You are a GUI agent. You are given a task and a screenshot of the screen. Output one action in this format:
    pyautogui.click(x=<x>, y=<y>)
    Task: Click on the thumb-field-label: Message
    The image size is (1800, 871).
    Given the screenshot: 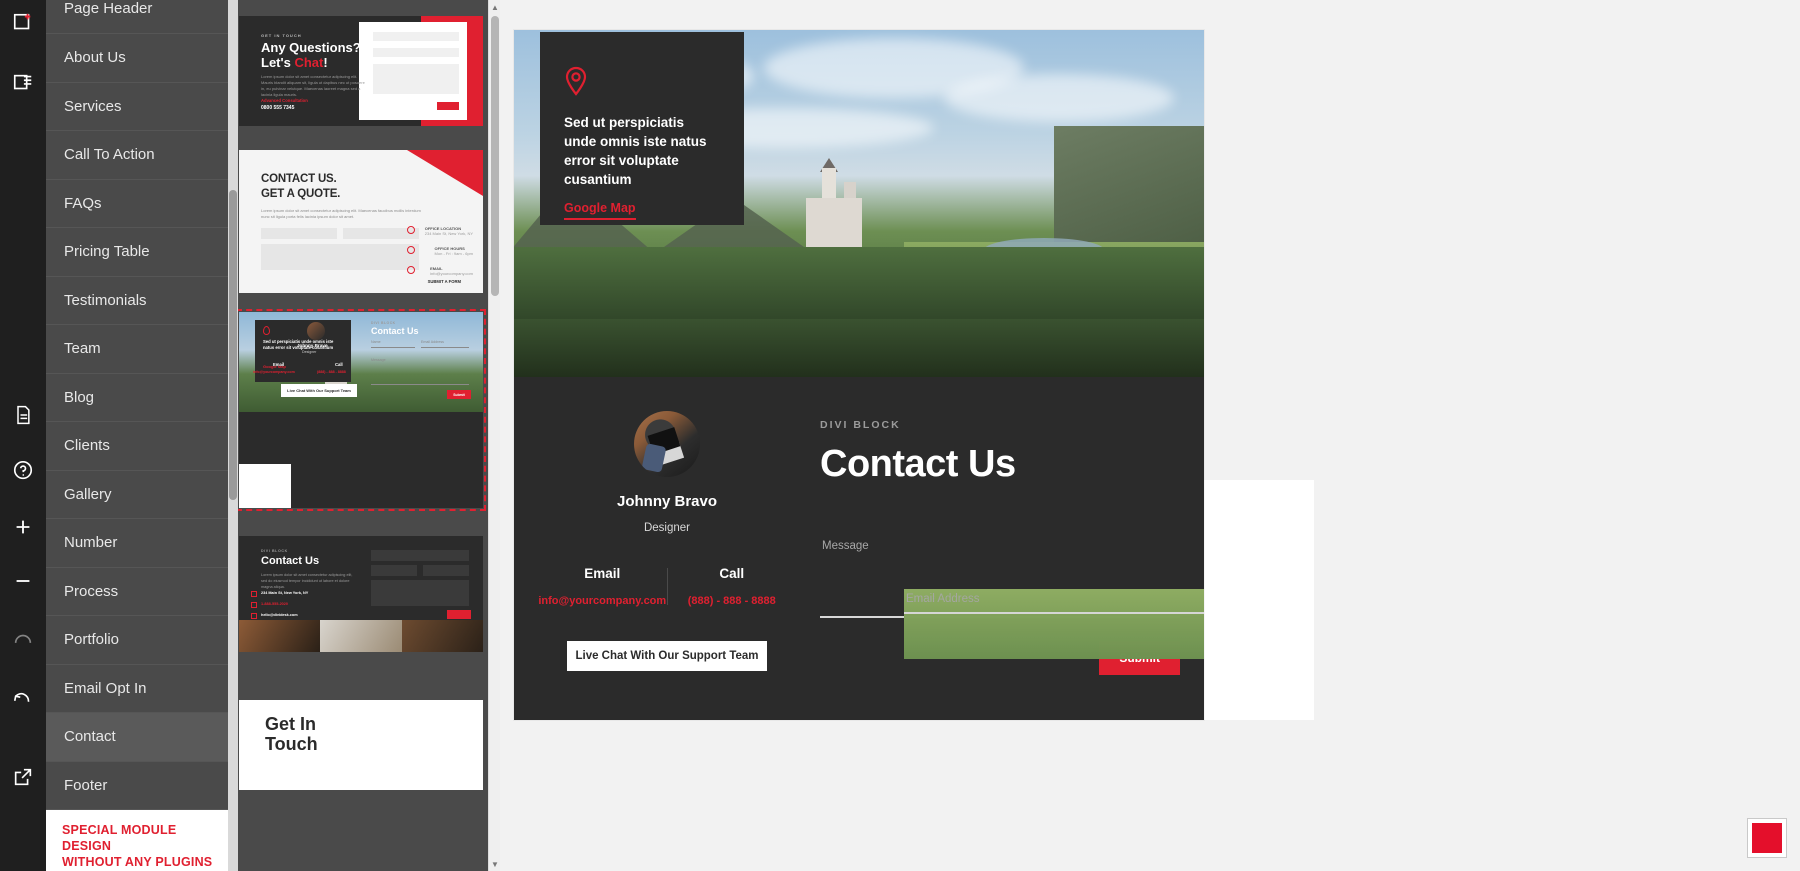 What is the action you would take?
    pyautogui.click(x=378, y=360)
    